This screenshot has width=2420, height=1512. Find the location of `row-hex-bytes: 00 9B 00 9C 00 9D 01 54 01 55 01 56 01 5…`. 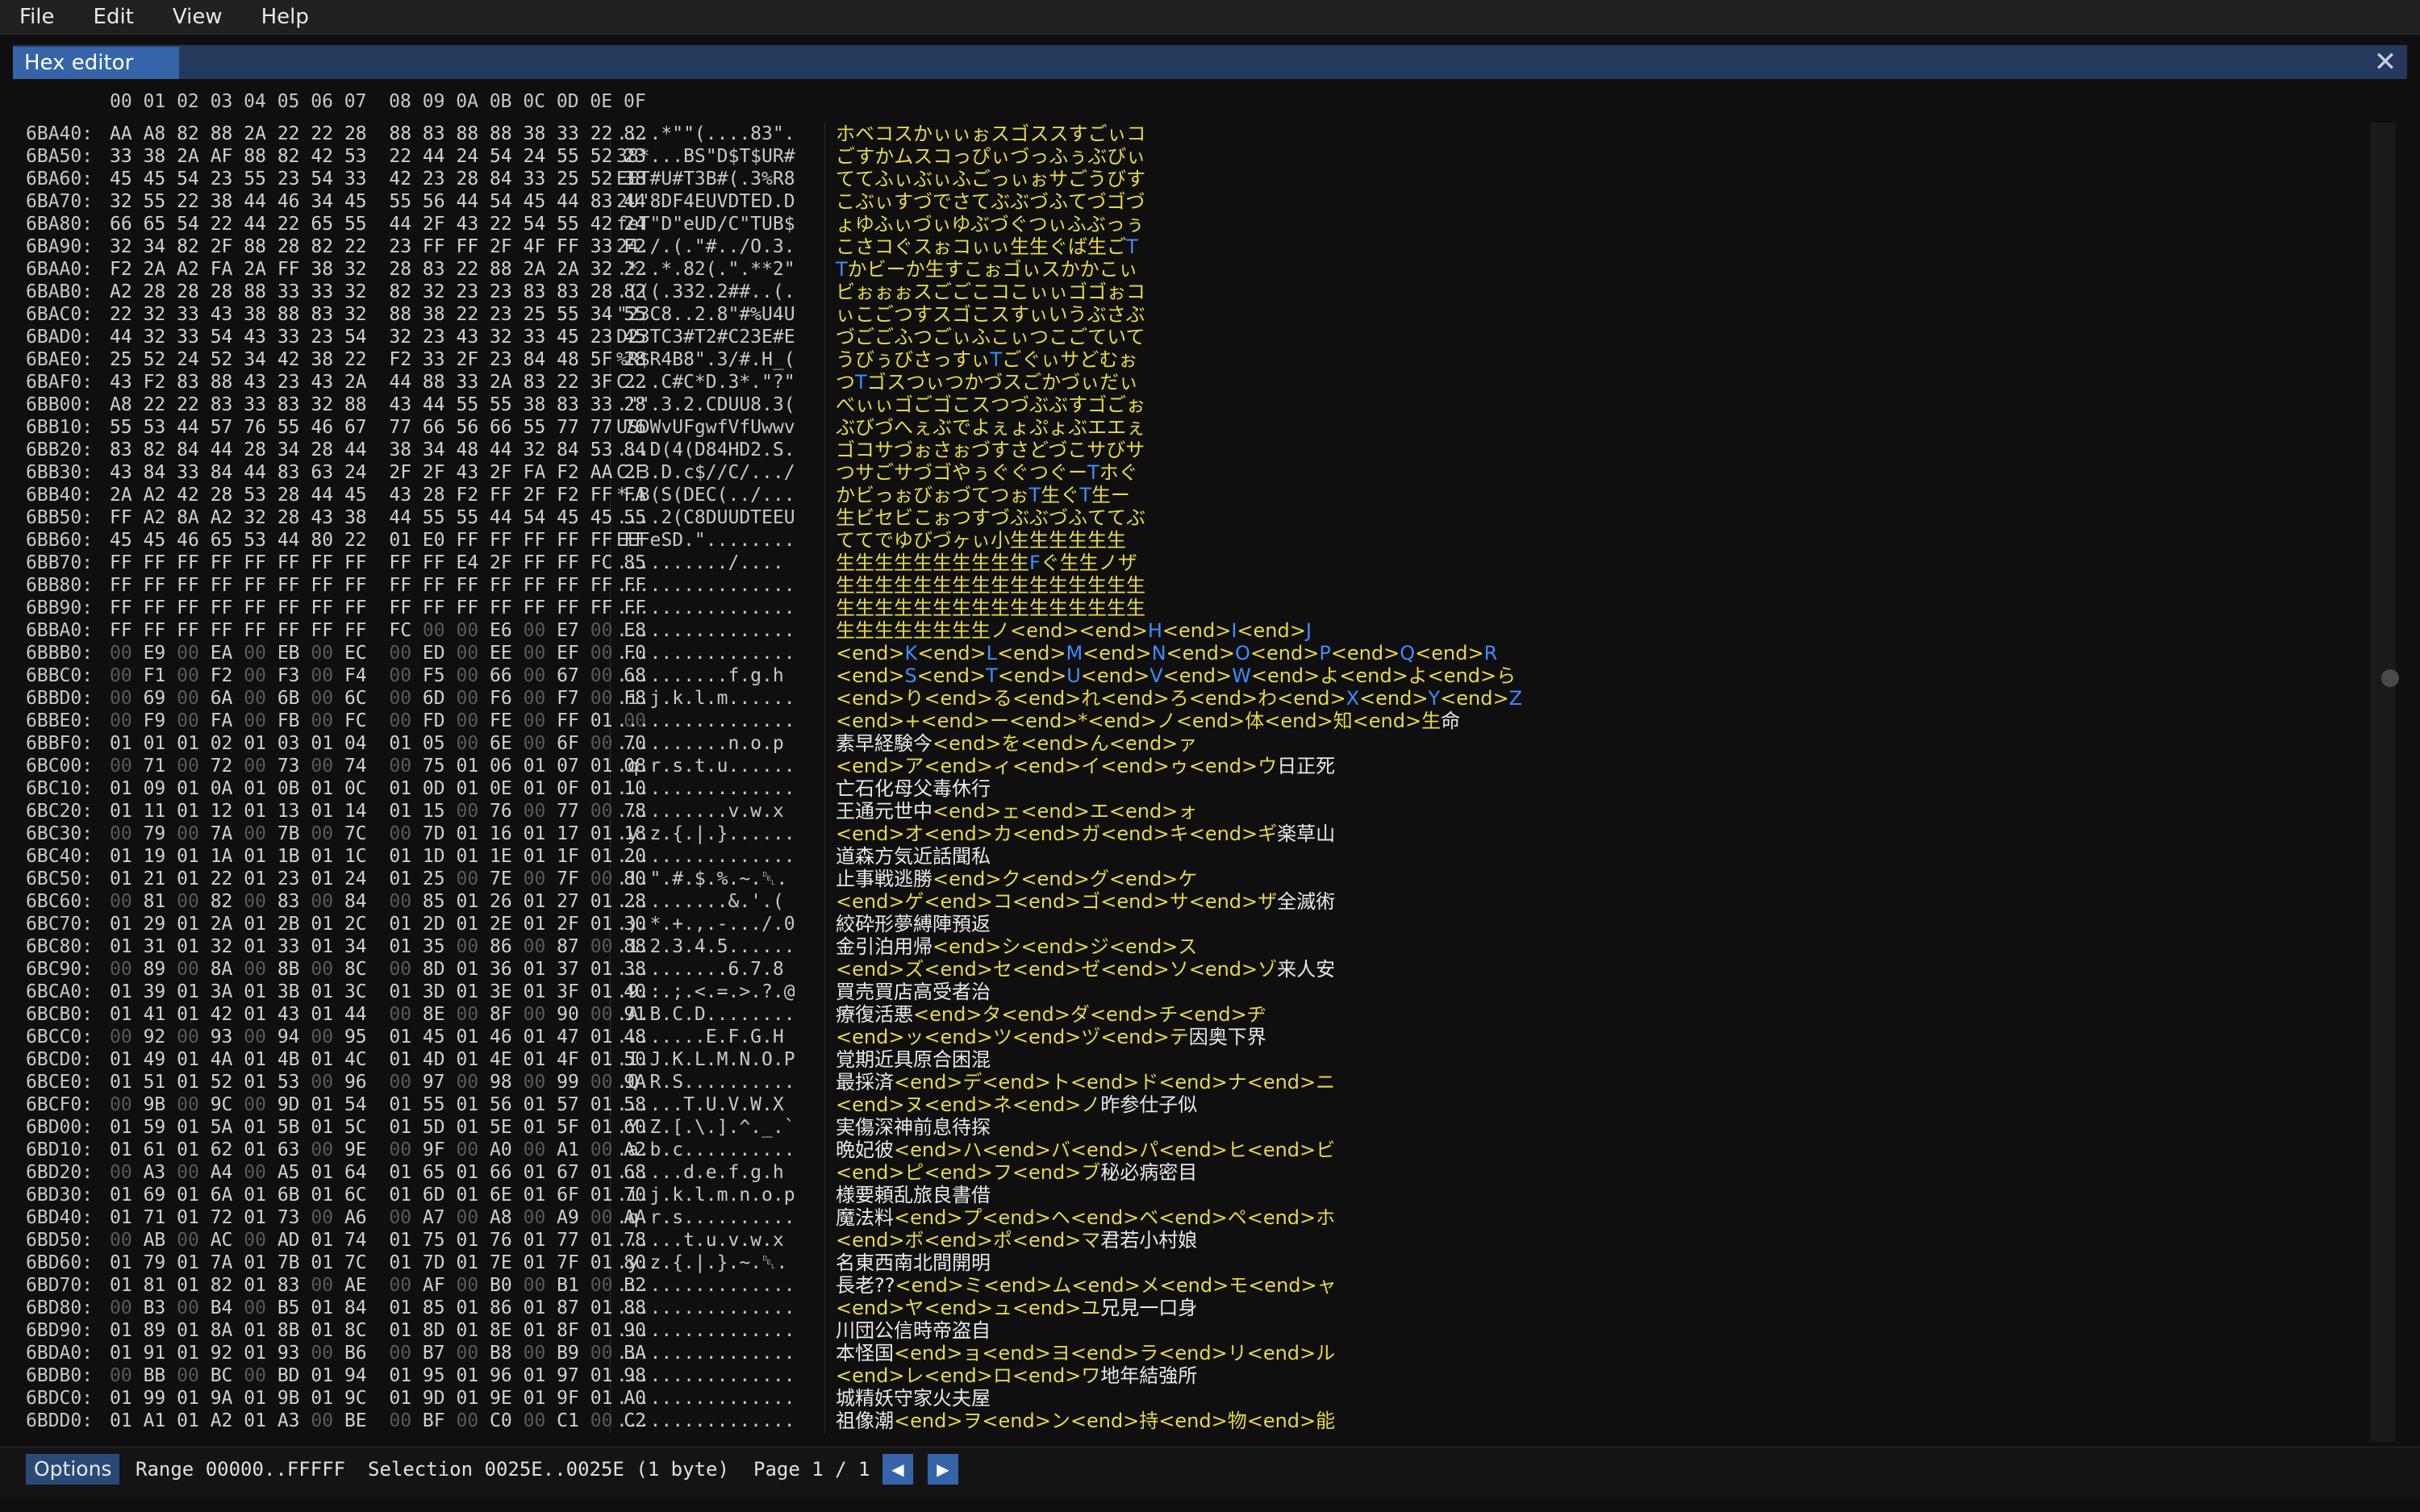

row-hex-bytes: 00 9B 00 9C 00 9D 01 54 01 55 01 56 01 5… is located at coordinates (378, 1104).